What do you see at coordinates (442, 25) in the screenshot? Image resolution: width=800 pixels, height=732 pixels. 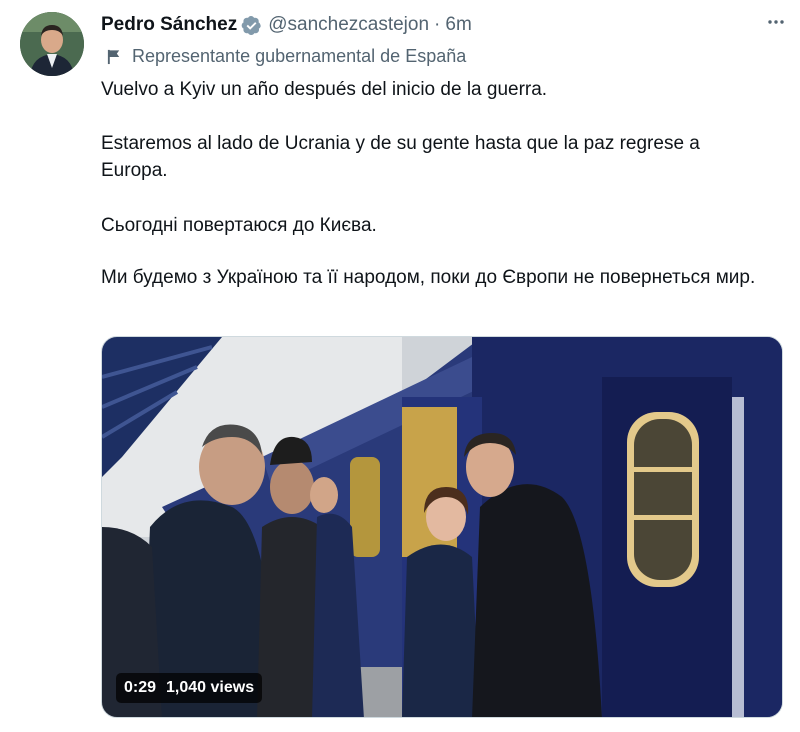 I see `tweet-header: Pedro Sánchez @sanchezcastejon · 6m` at bounding box center [442, 25].